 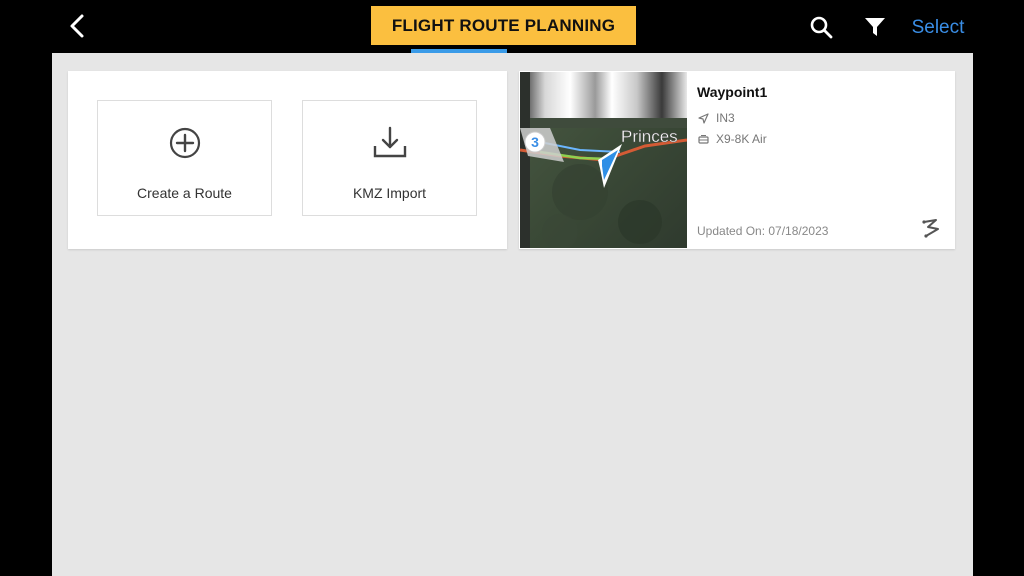 I want to click on search-button, so click(x=821, y=27).